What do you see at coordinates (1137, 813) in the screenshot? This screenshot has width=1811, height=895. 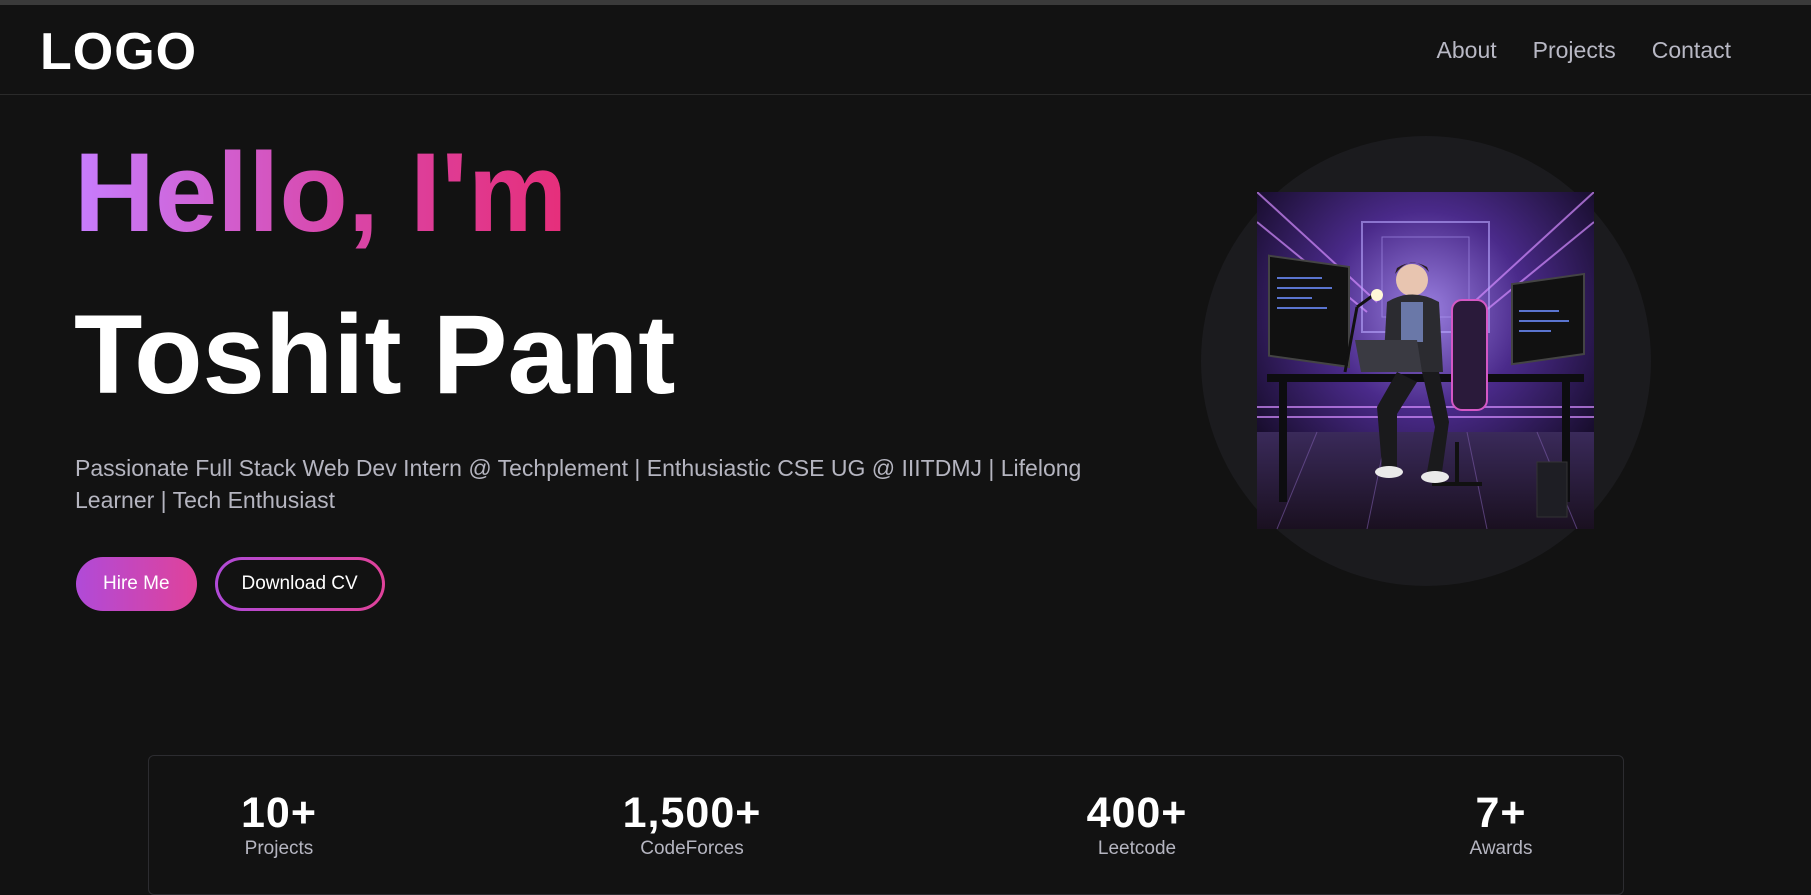 I see `stat-value: 400+` at bounding box center [1137, 813].